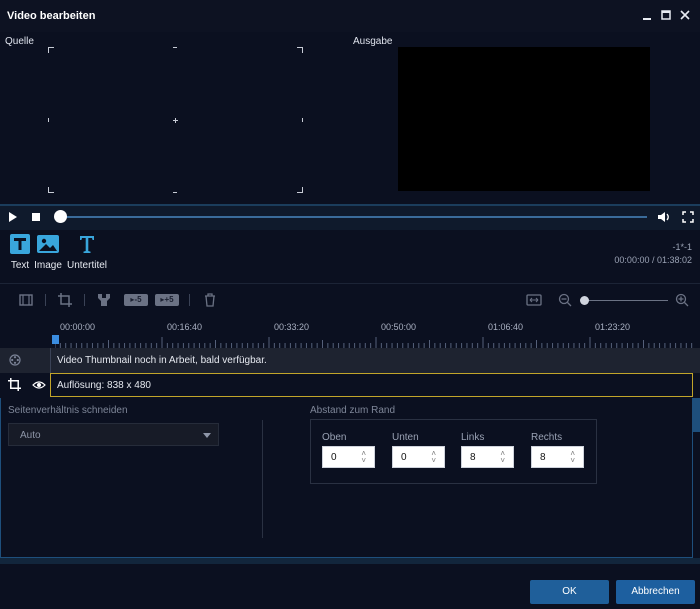  What do you see at coordinates (664, 217) in the screenshot?
I see `volume-icon` at bounding box center [664, 217].